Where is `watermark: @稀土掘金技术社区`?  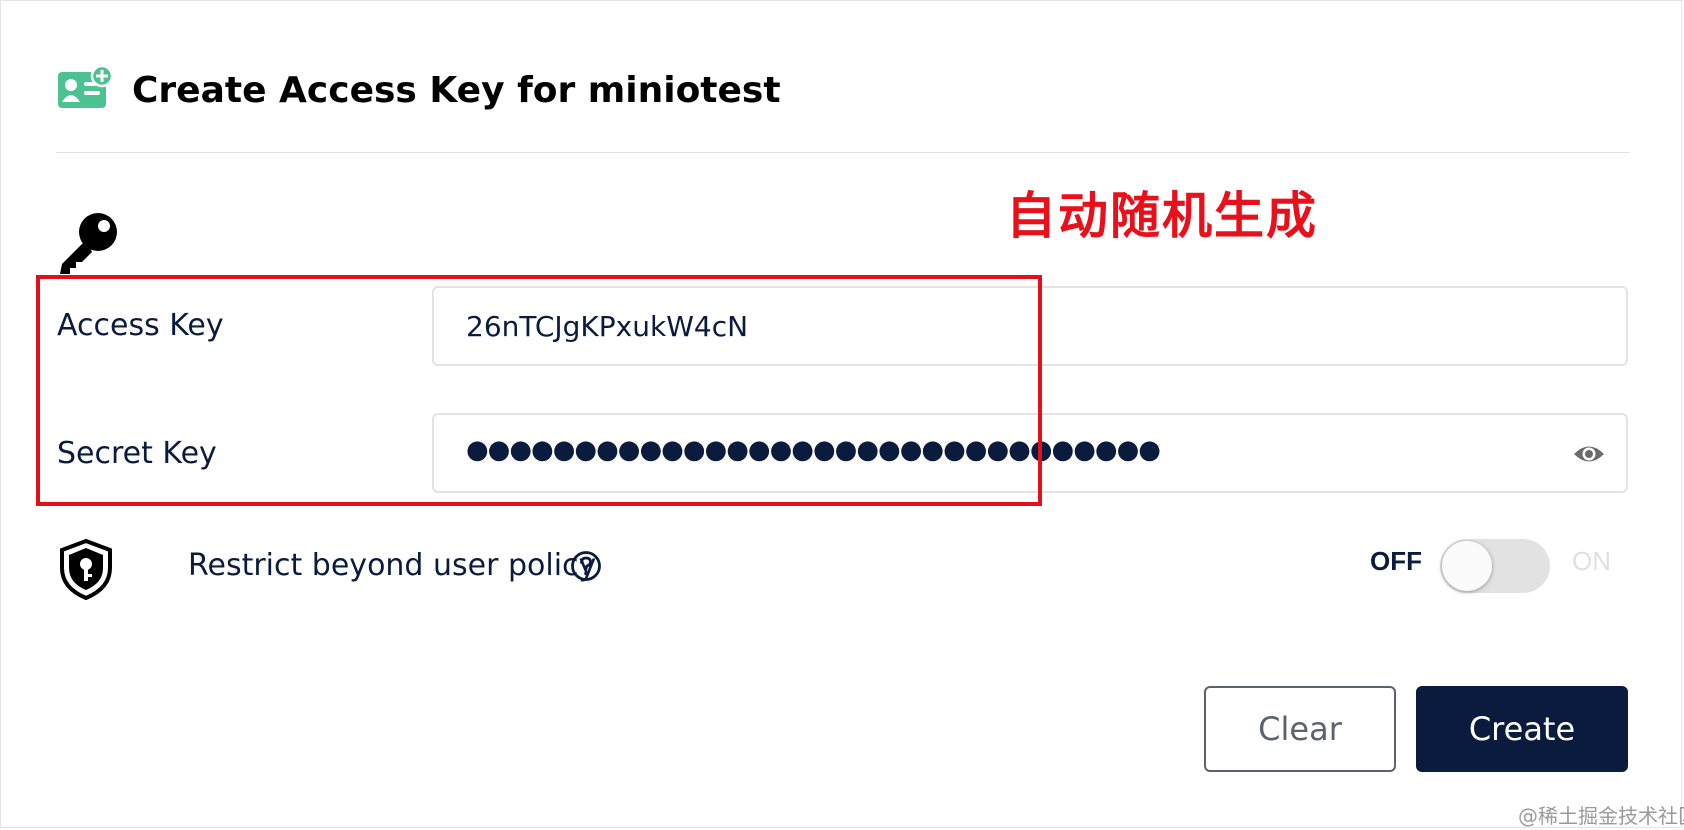
watermark: @稀土掘金技术社区 is located at coordinates (1601, 816).